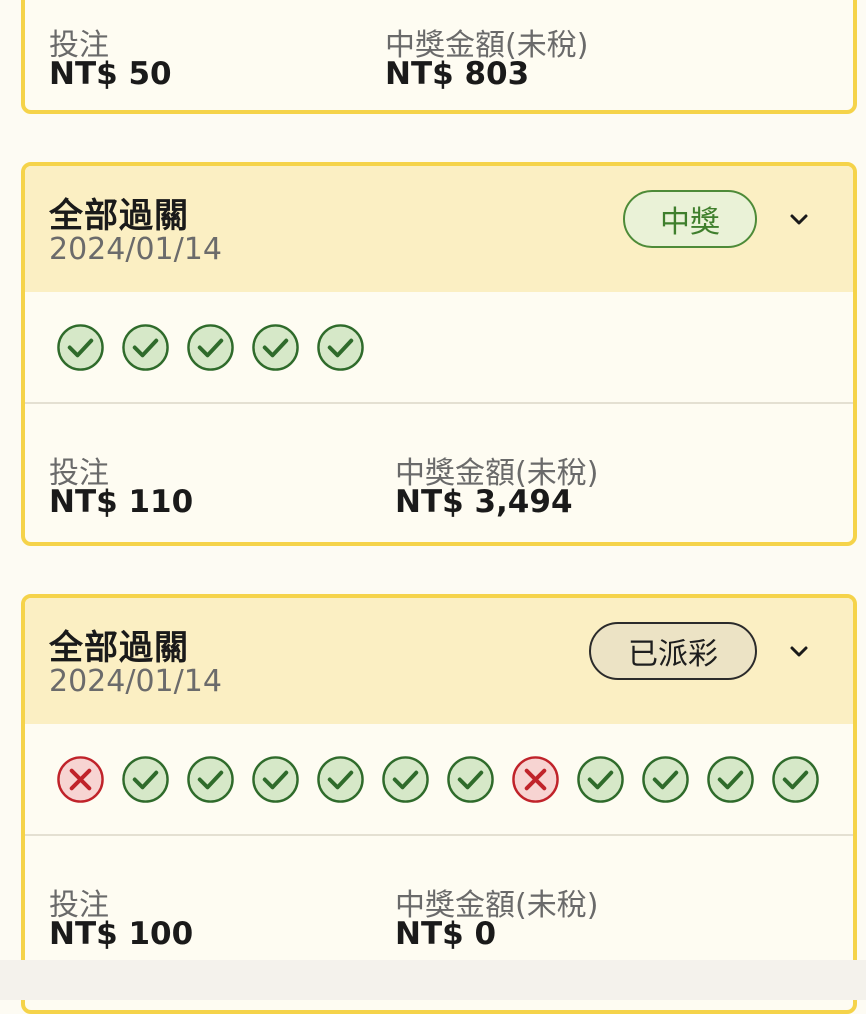  What do you see at coordinates (673, 651) in the screenshot?
I see `status-badge: 已派彩` at bounding box center [673, 651].